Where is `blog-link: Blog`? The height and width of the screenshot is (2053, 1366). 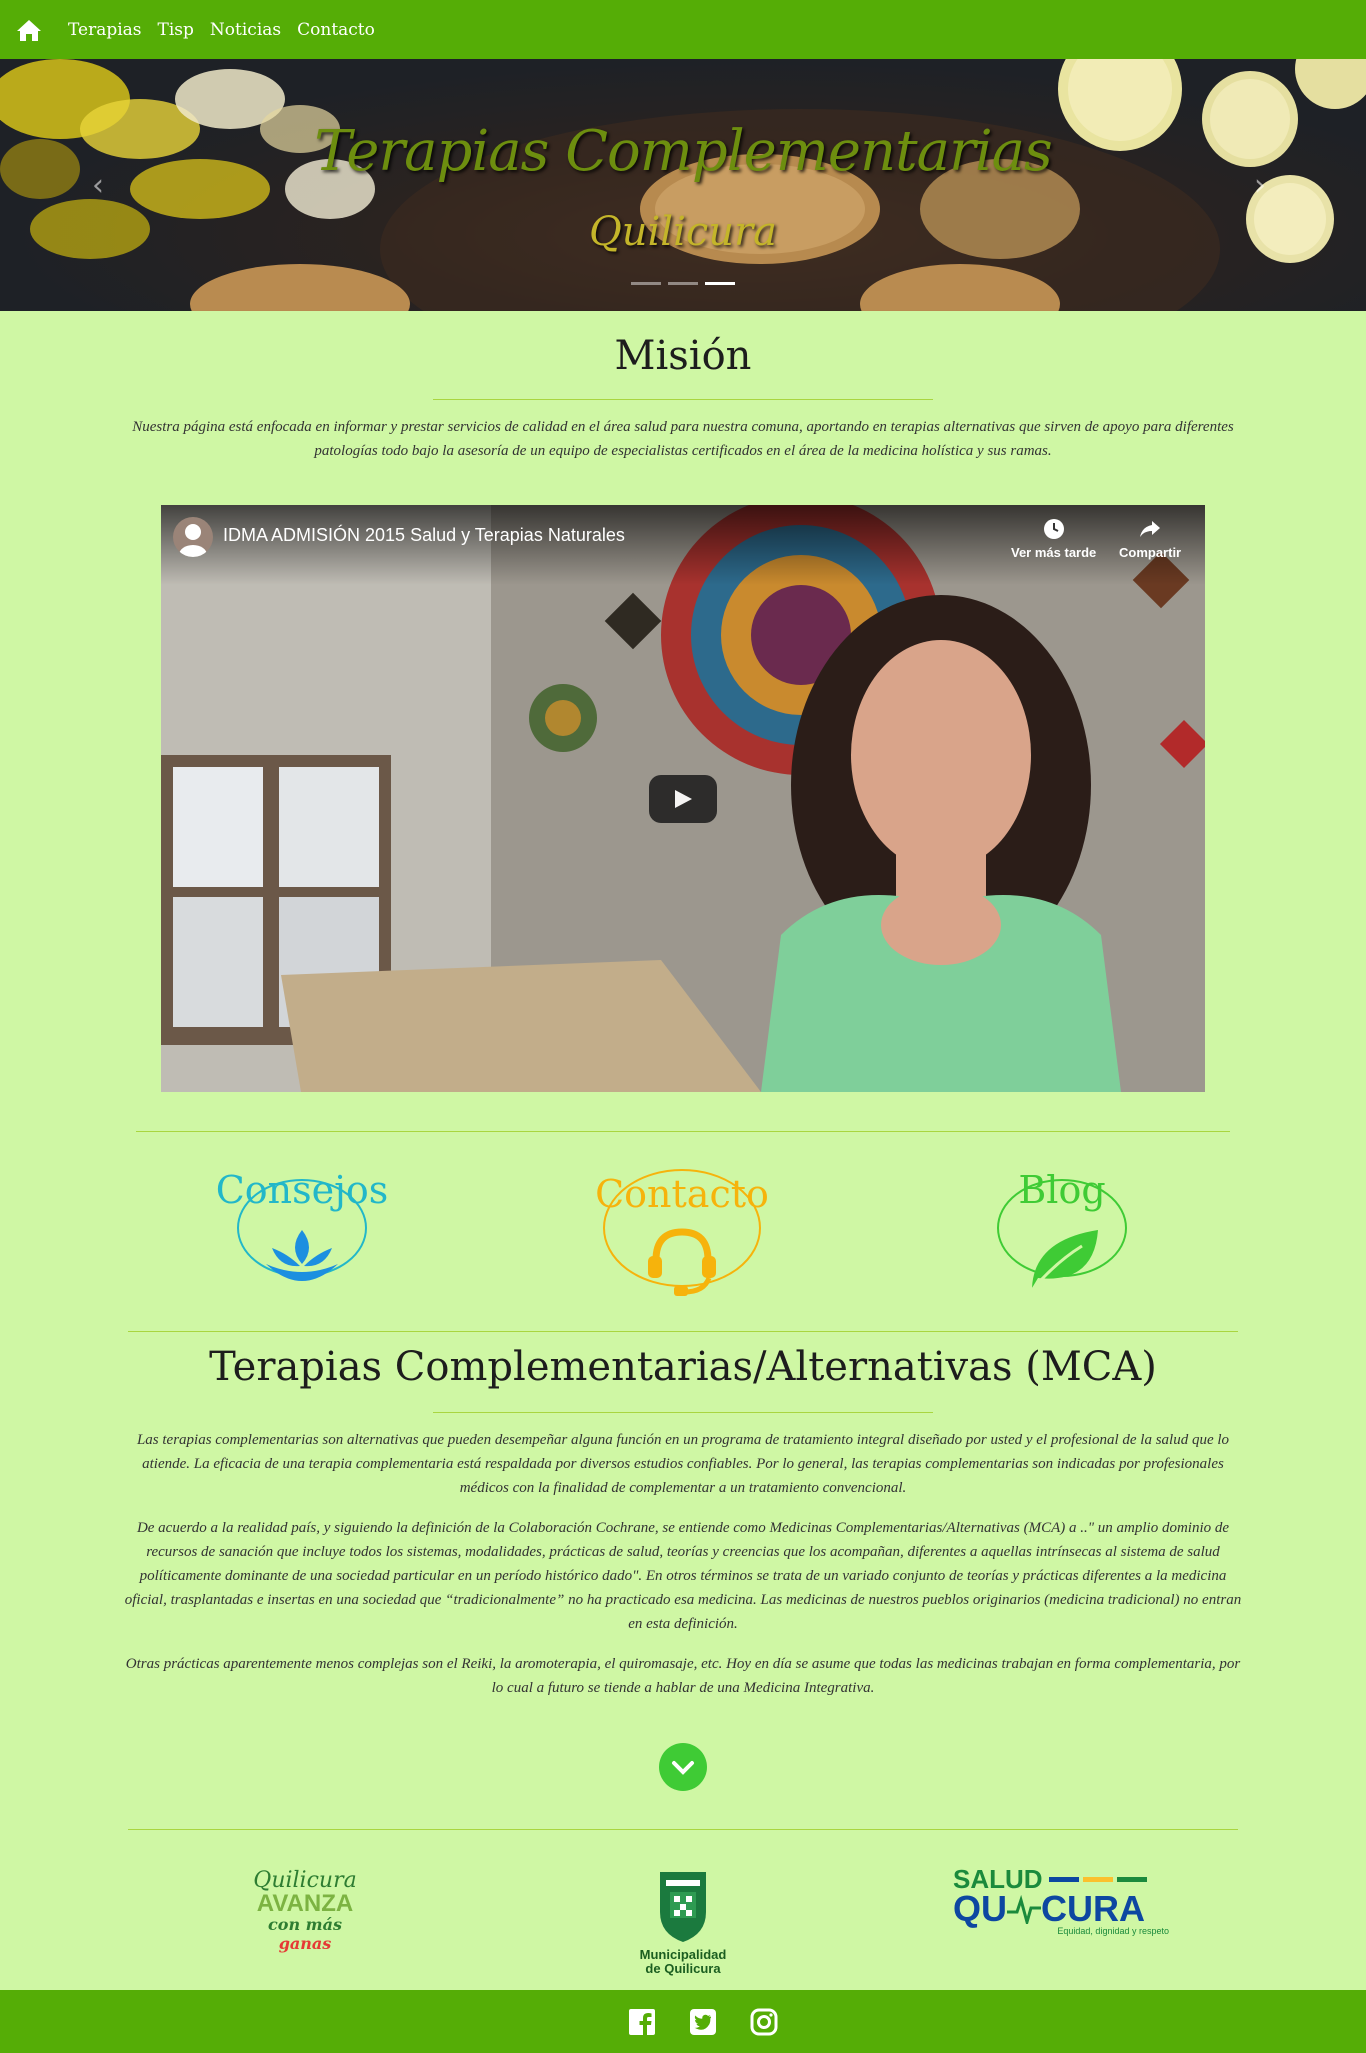
blog-link: Blog is located at coordinates (1062, 1243).